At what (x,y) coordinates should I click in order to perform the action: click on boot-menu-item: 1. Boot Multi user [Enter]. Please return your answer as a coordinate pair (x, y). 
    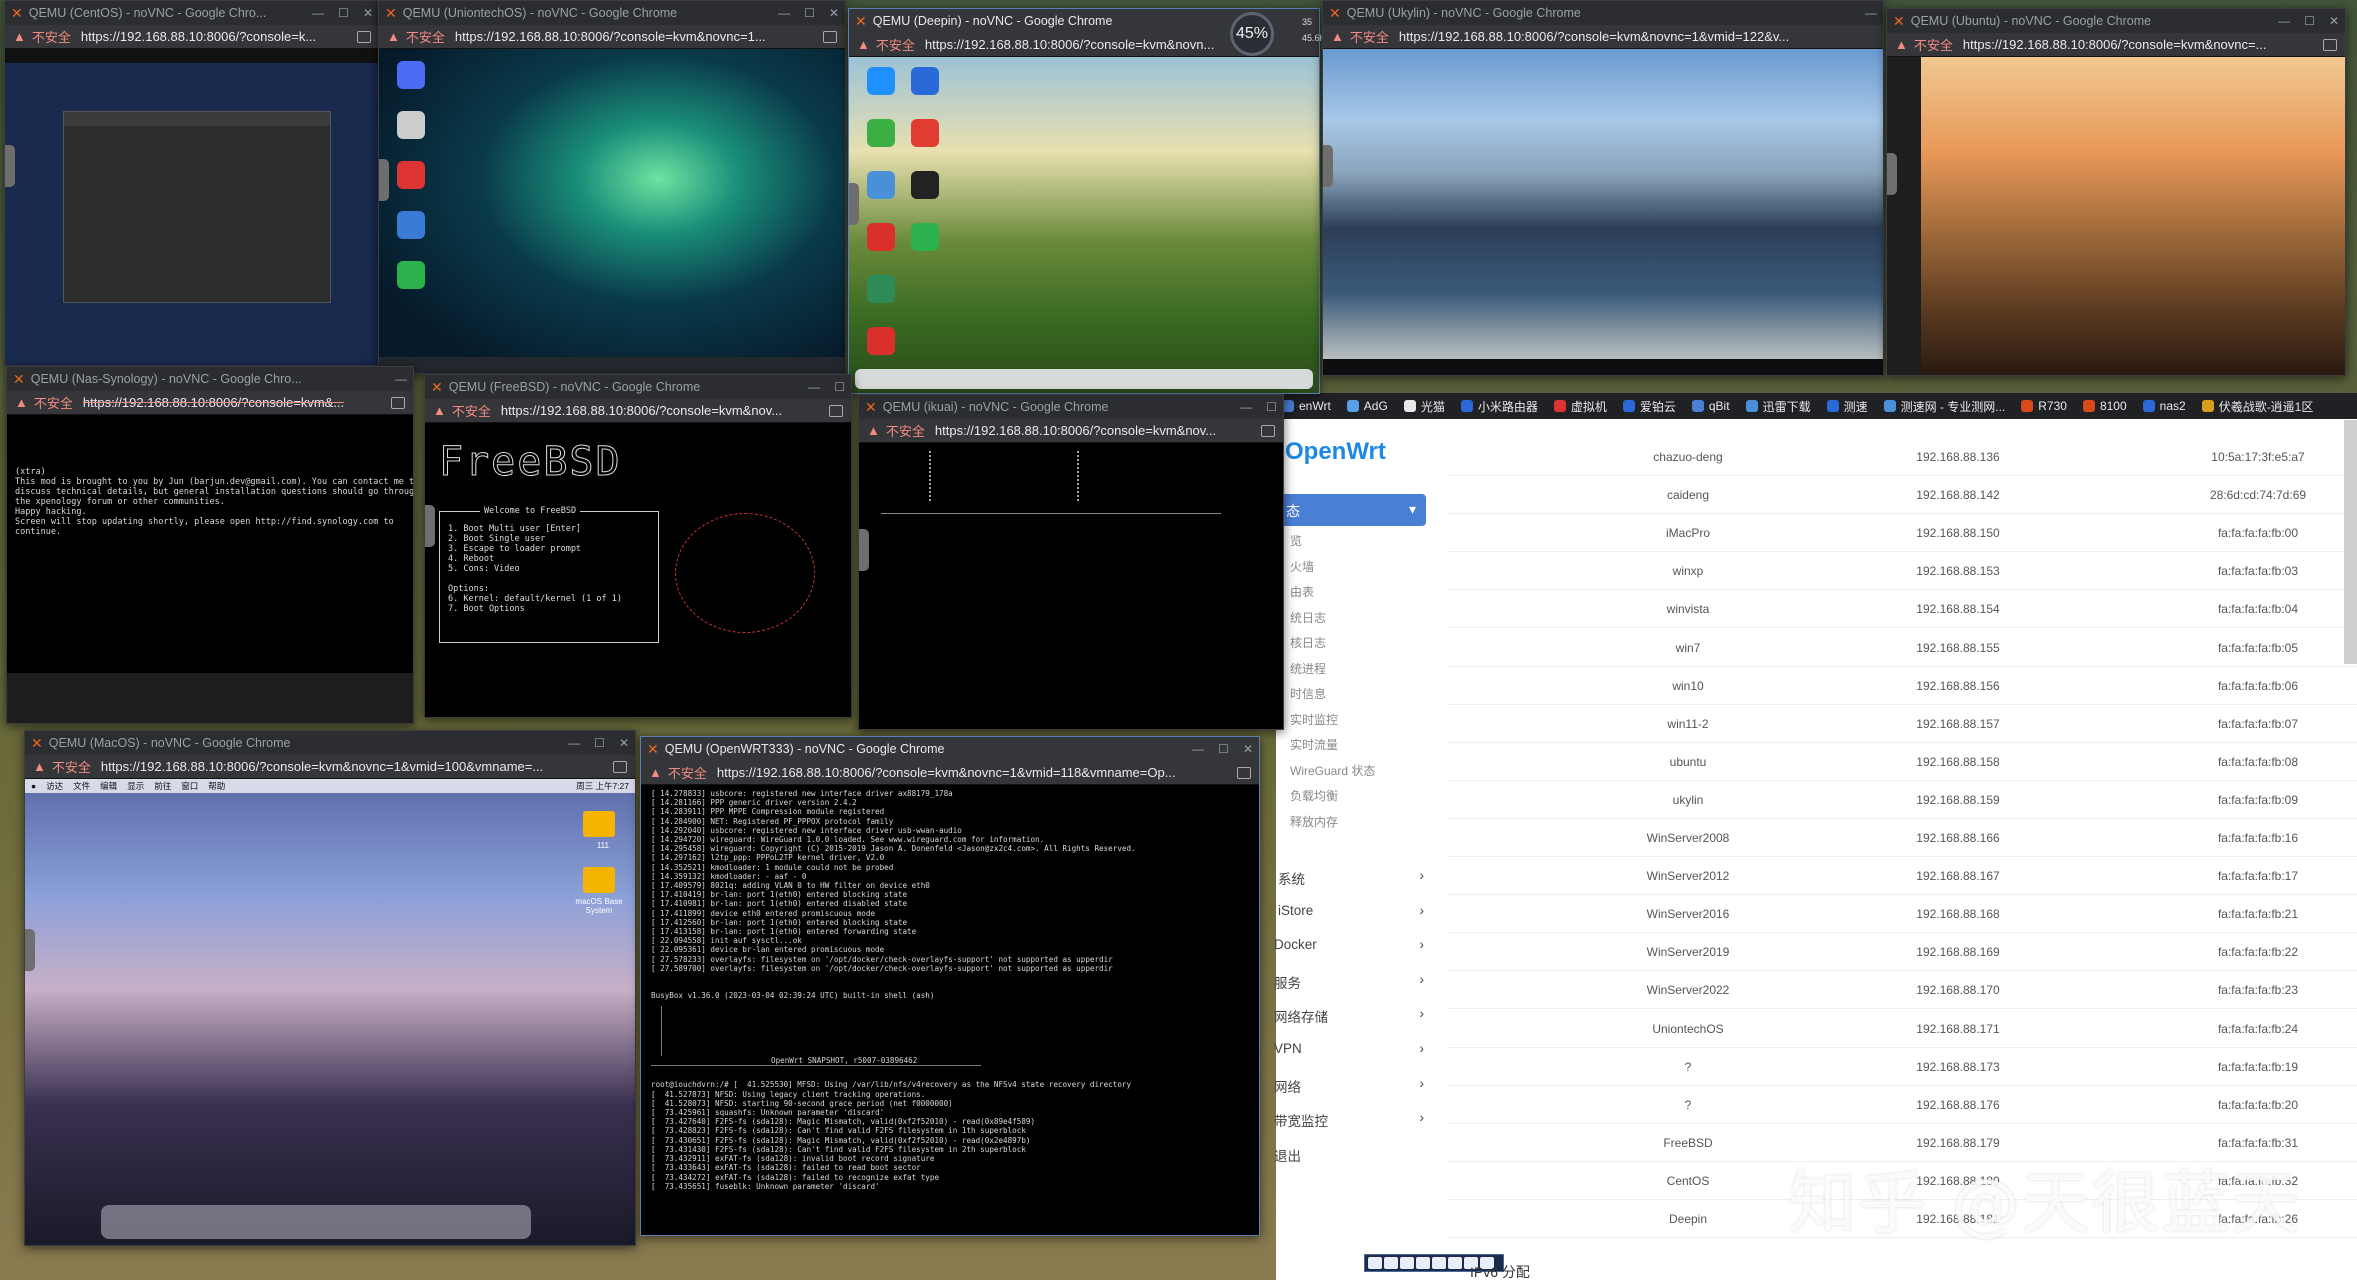
    Looking at the image, I should click on (549, 529).